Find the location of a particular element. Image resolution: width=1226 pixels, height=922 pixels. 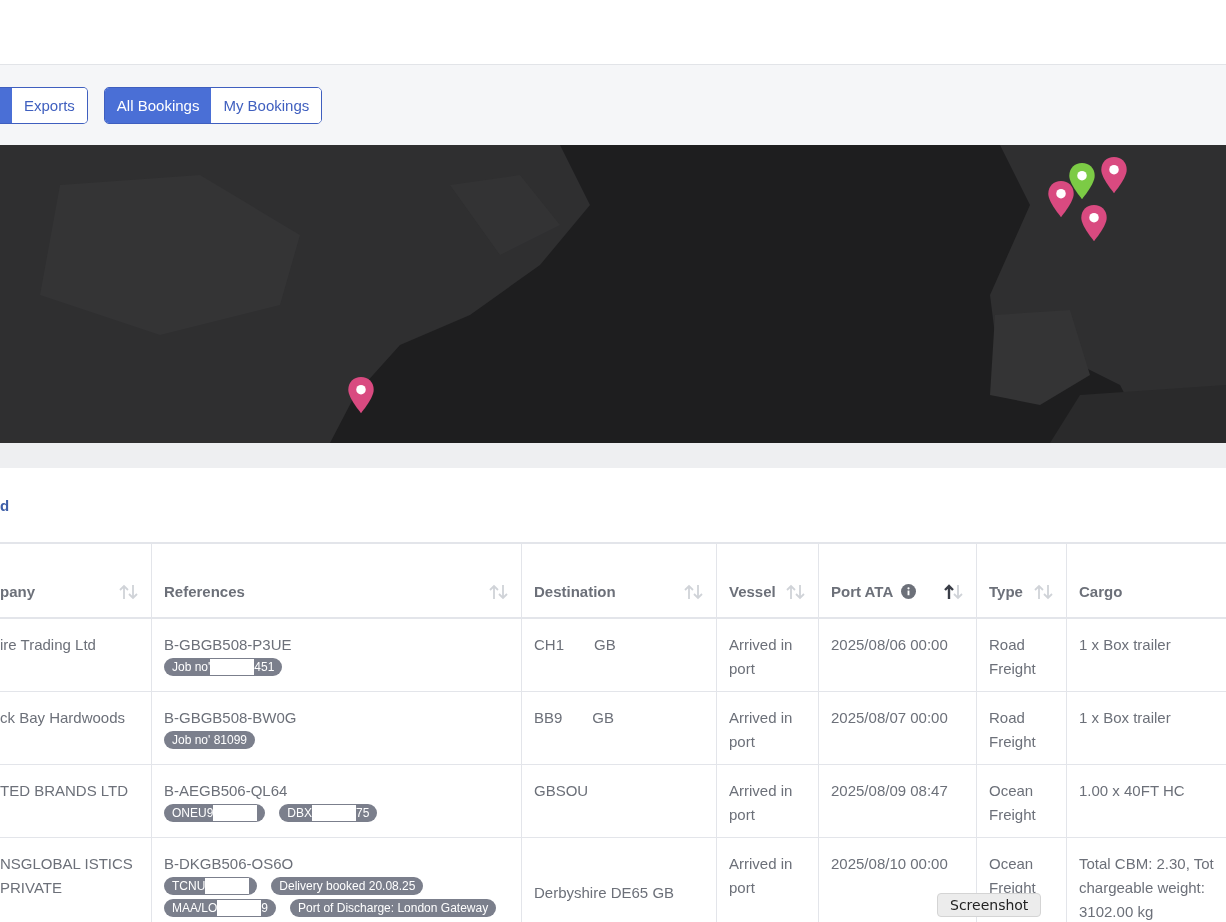

table-cell-text: Derbyshire DE65 GB is located at coordinates (604, 893).